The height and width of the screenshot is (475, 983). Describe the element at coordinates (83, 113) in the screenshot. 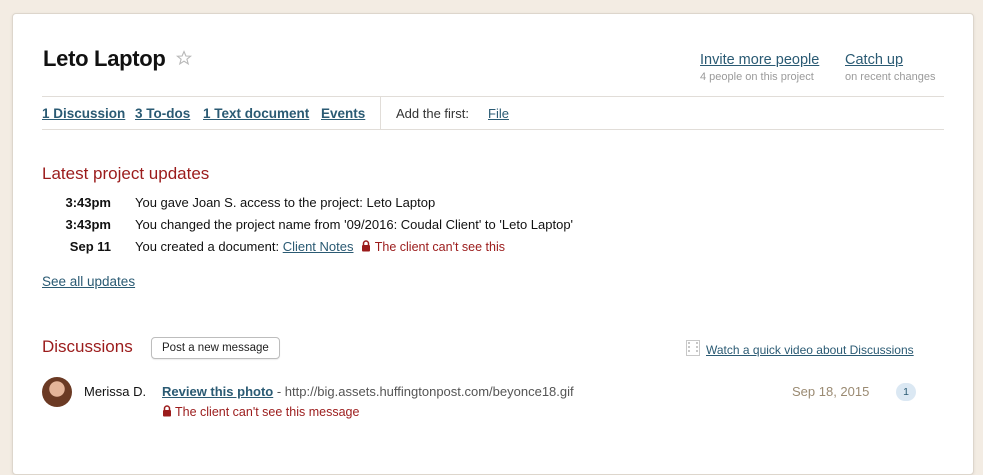

I see `nav-discussions-link: 1 Discussion` at that location.